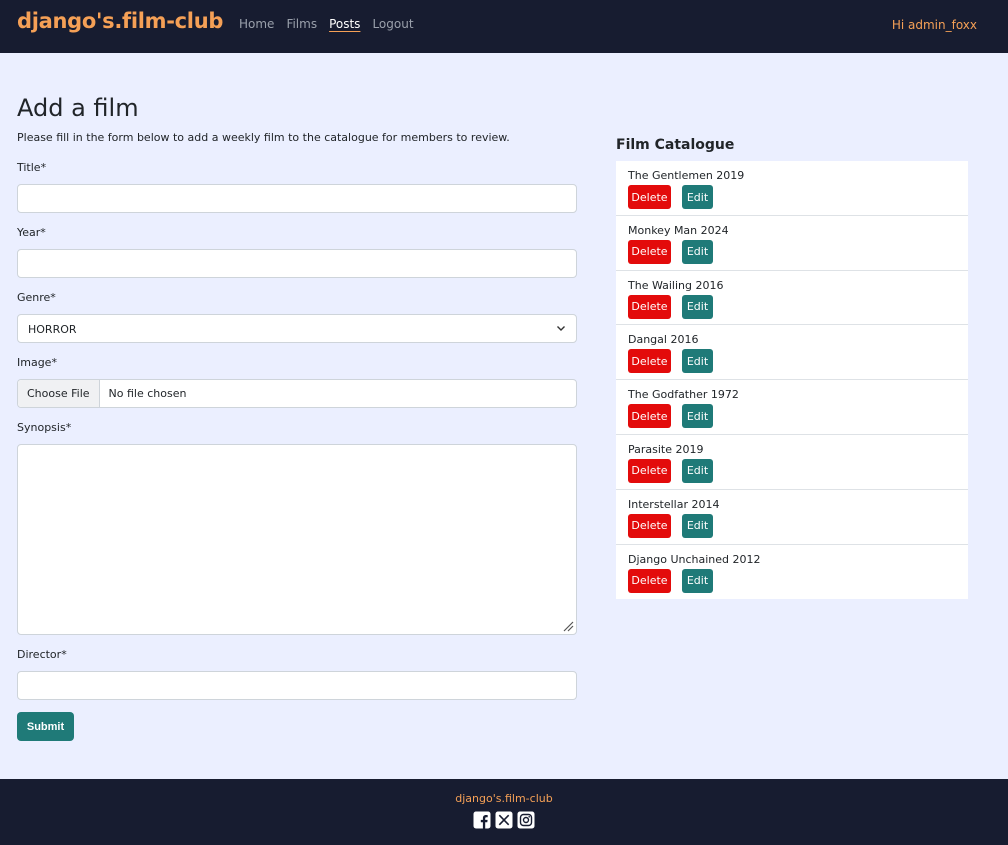  What do you see at coordinates (694, 559) in the screenshot?
I see `film-name: Django Unchained 2012` at bounding box center [694, 559].